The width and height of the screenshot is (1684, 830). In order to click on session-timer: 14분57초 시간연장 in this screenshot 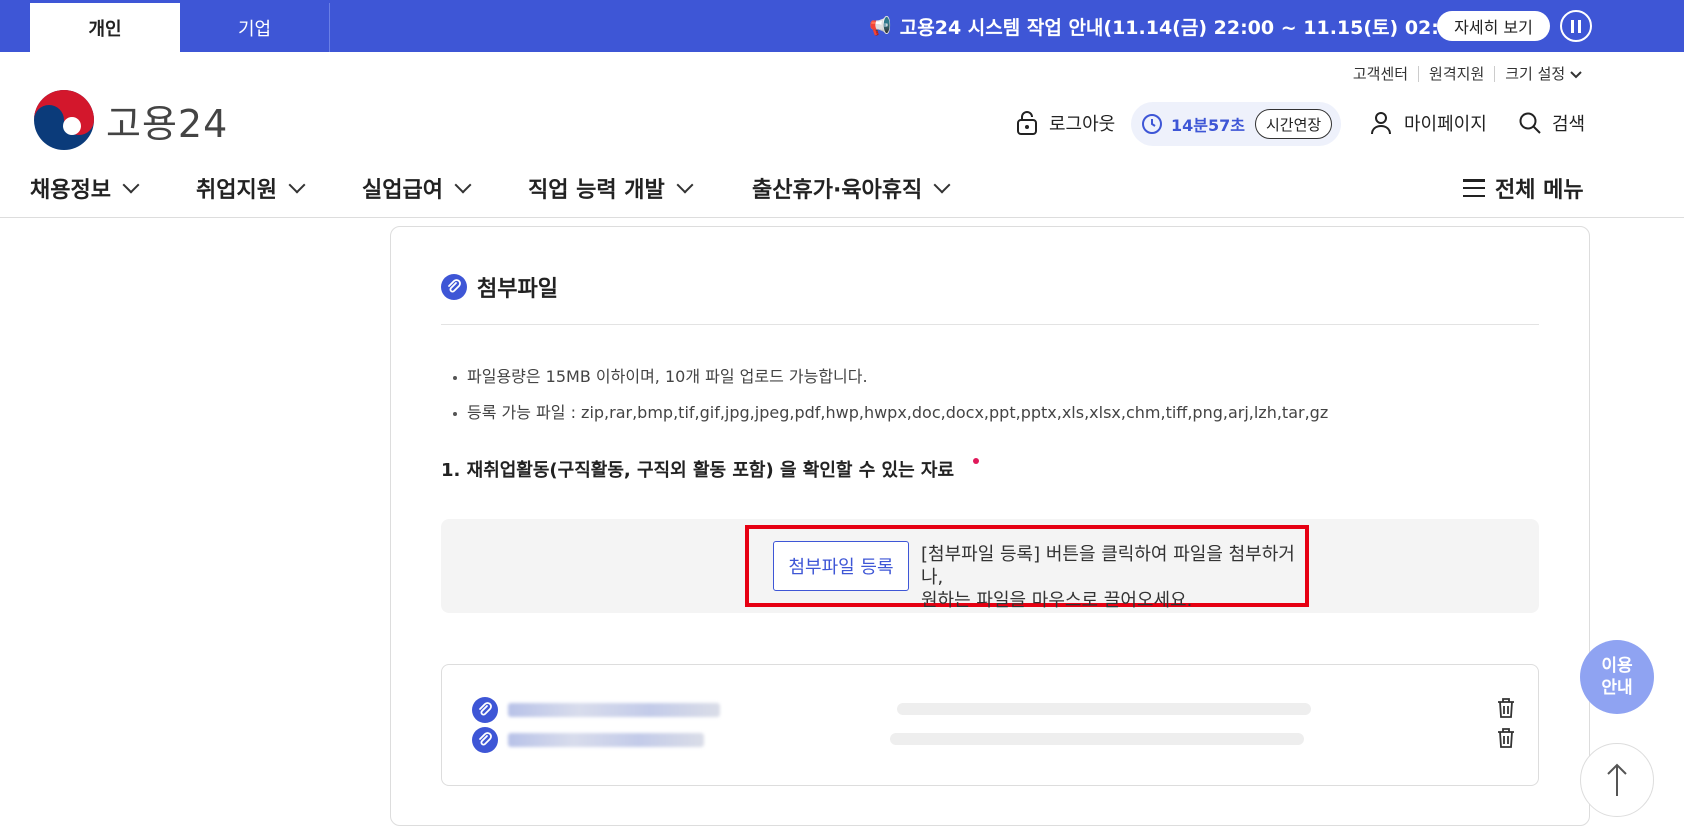, I will do `click(1236, 124)`.